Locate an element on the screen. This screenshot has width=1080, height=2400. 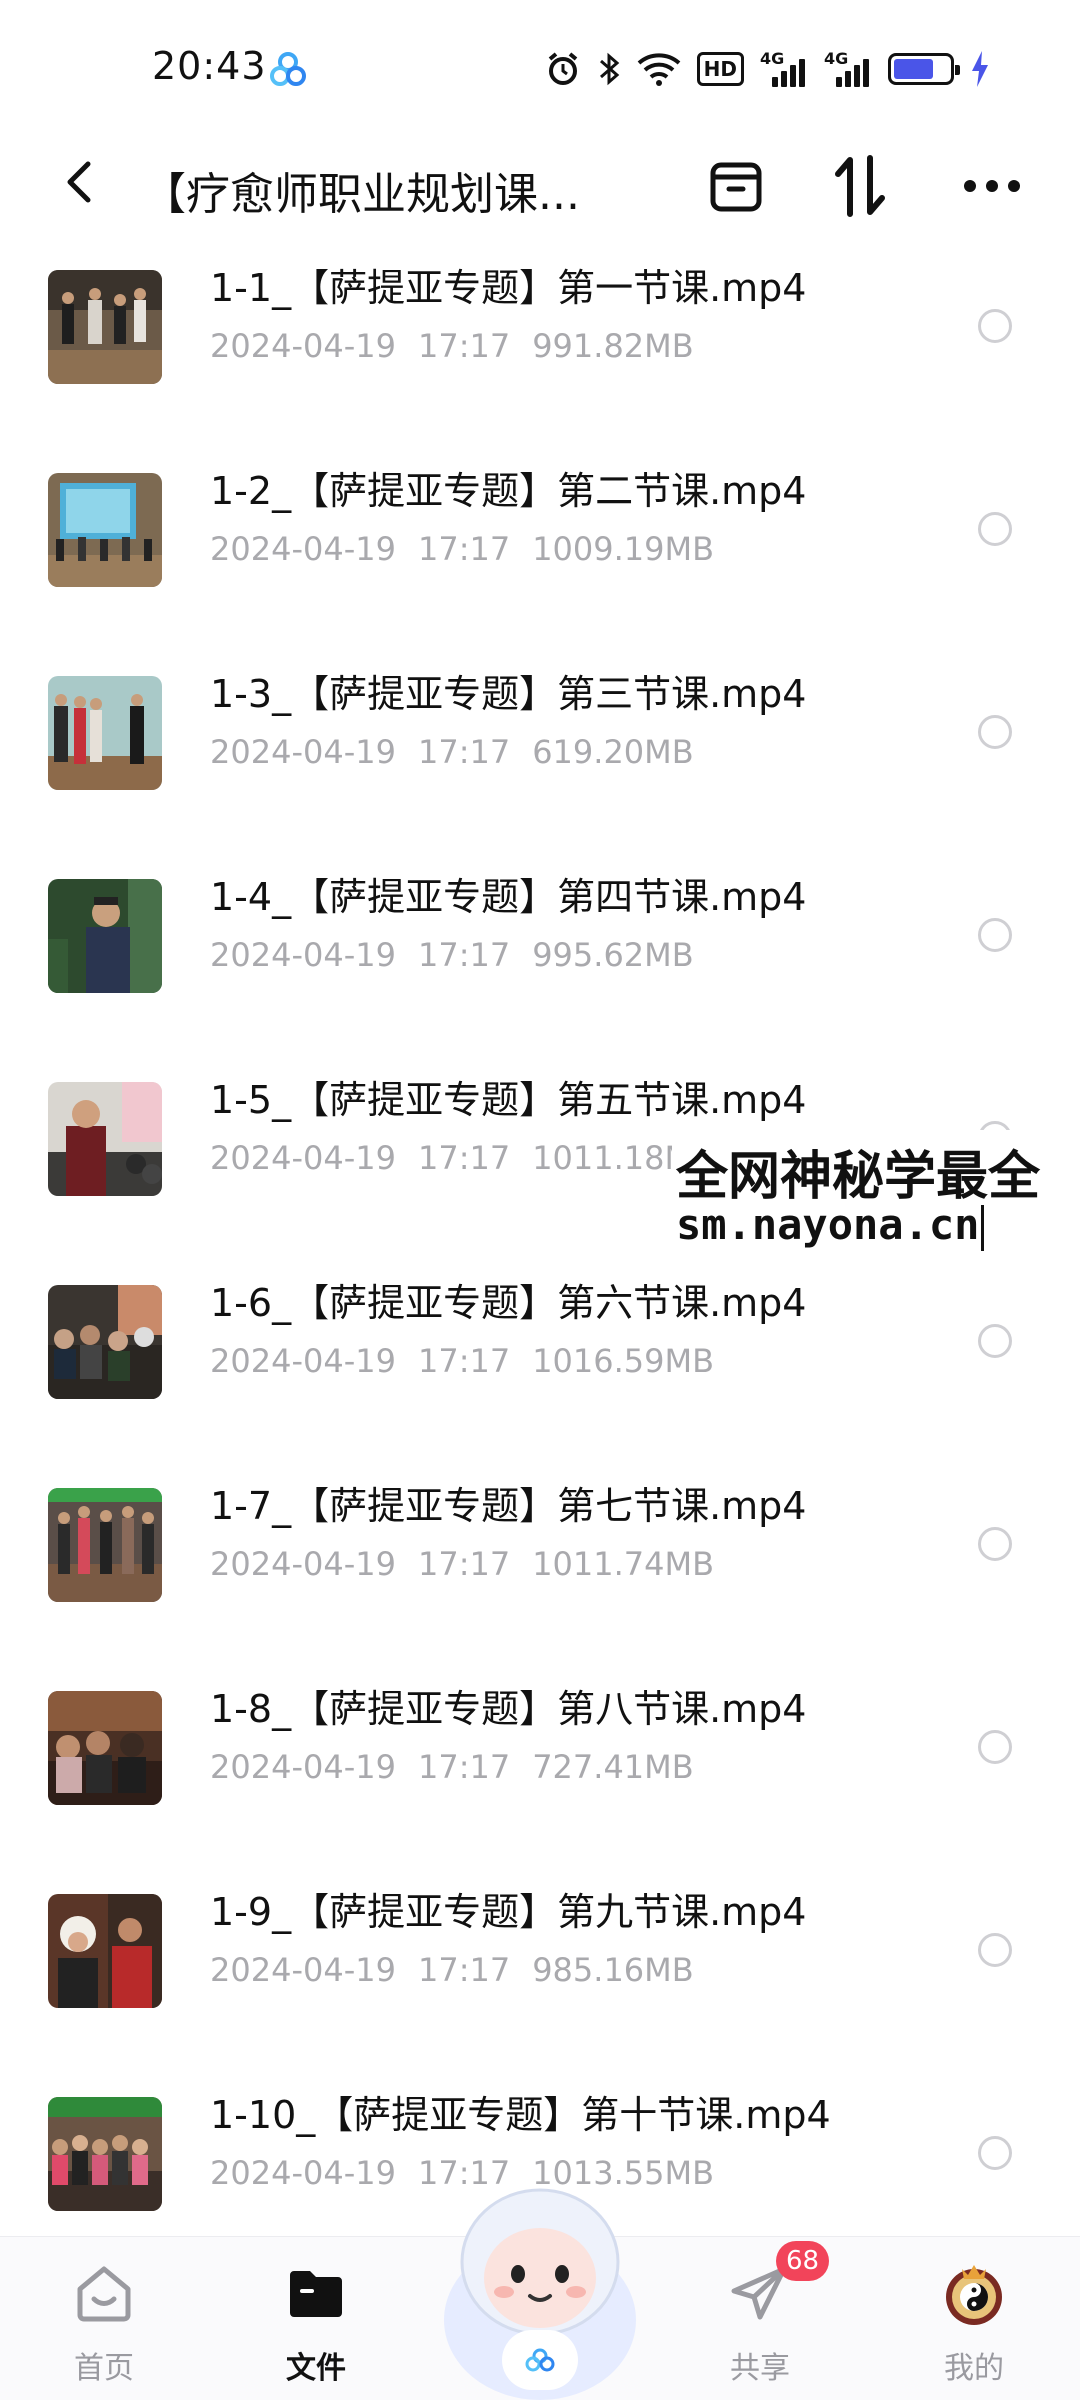
file-meta: 2024-04-19 17:17 1011.74MB is located at coordinates (473, 1564).